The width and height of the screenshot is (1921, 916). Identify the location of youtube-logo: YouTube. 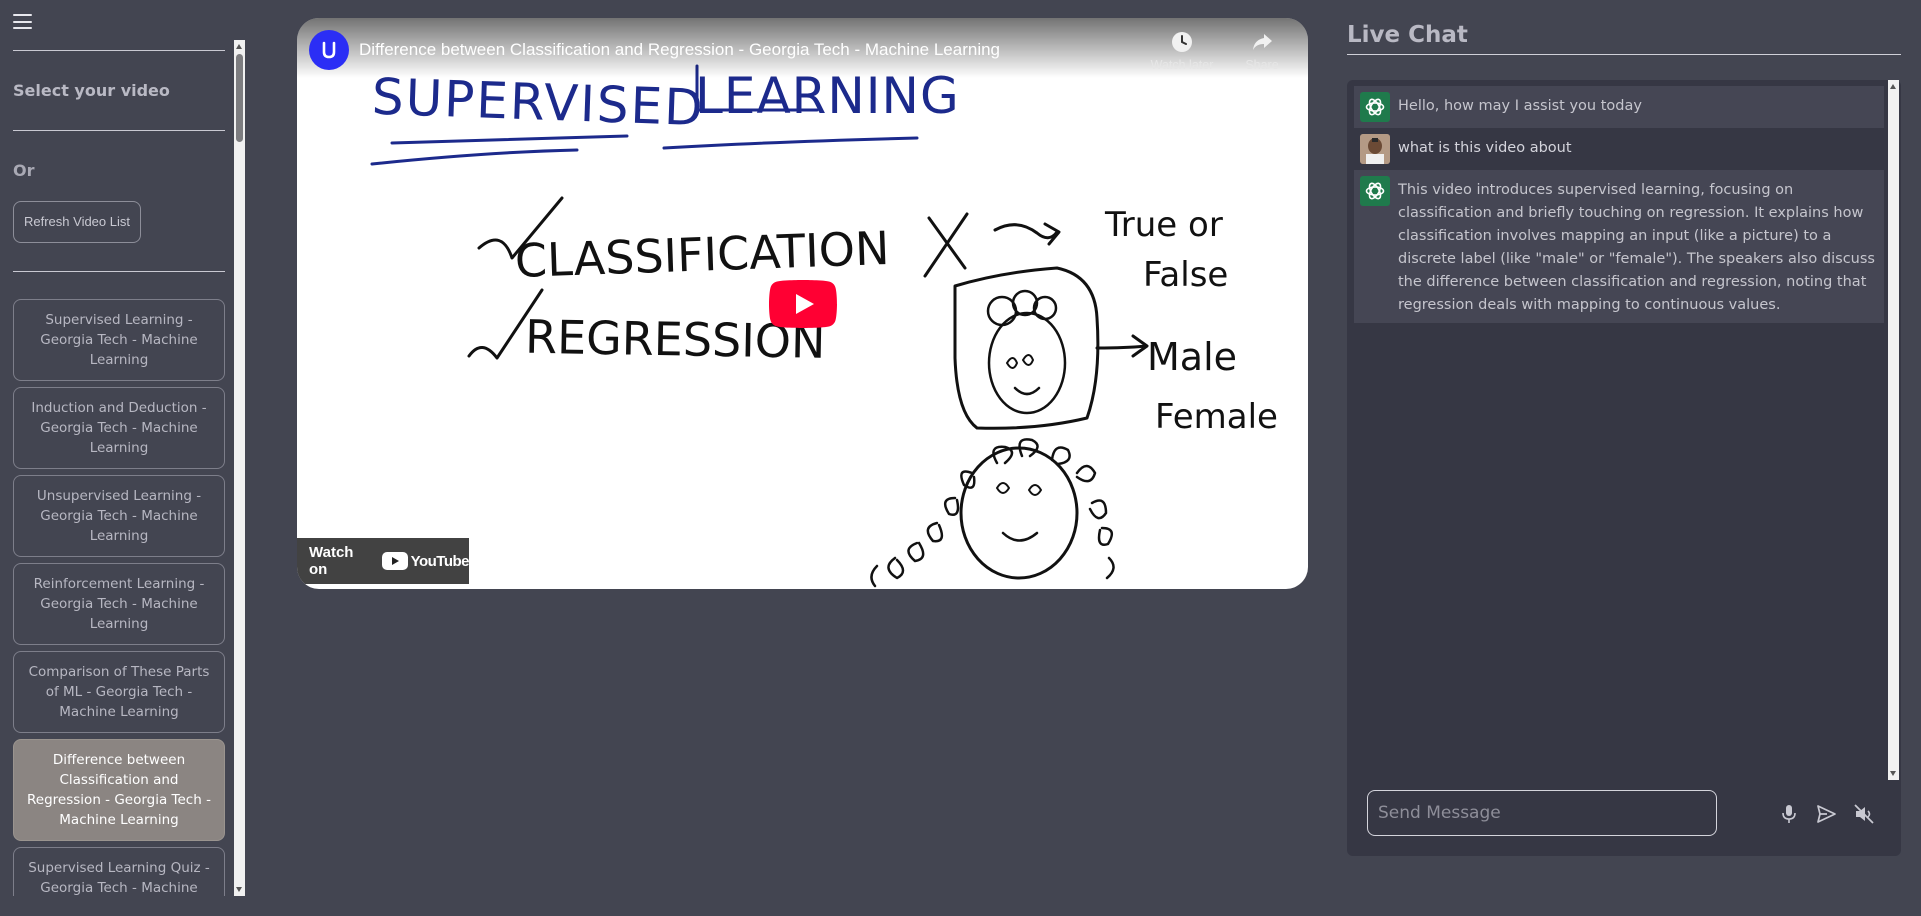
(425, 561).